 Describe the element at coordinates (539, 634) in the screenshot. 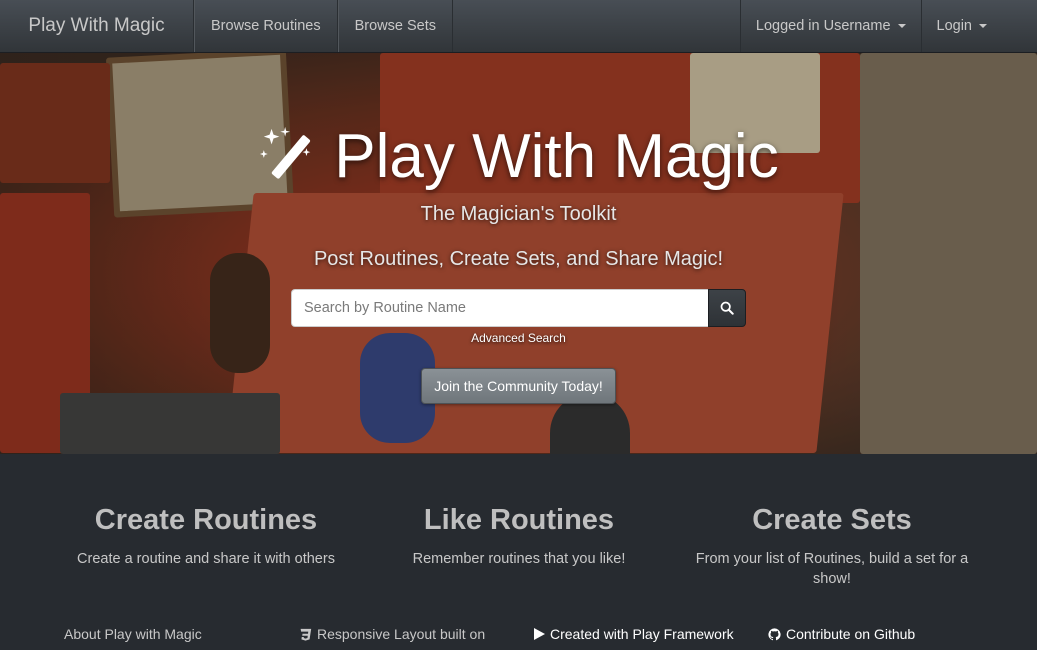

I see `play-icon` at that location.